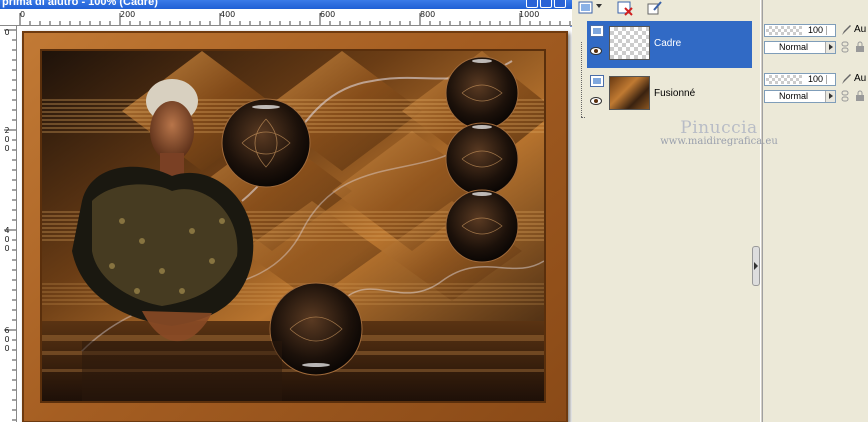 The width and height of the screenshot is (868, 422). I want to click on layer-row-cadre: Cadre, so click(669, 44).